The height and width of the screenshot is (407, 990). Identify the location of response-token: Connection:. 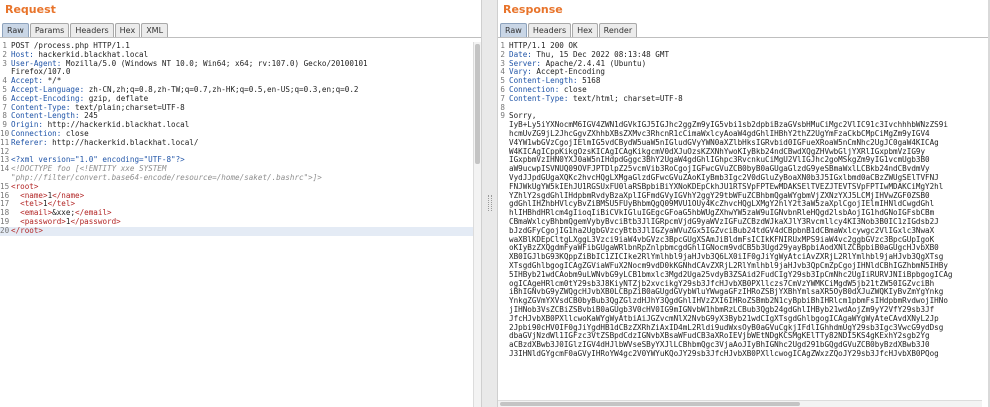
(534, 89).